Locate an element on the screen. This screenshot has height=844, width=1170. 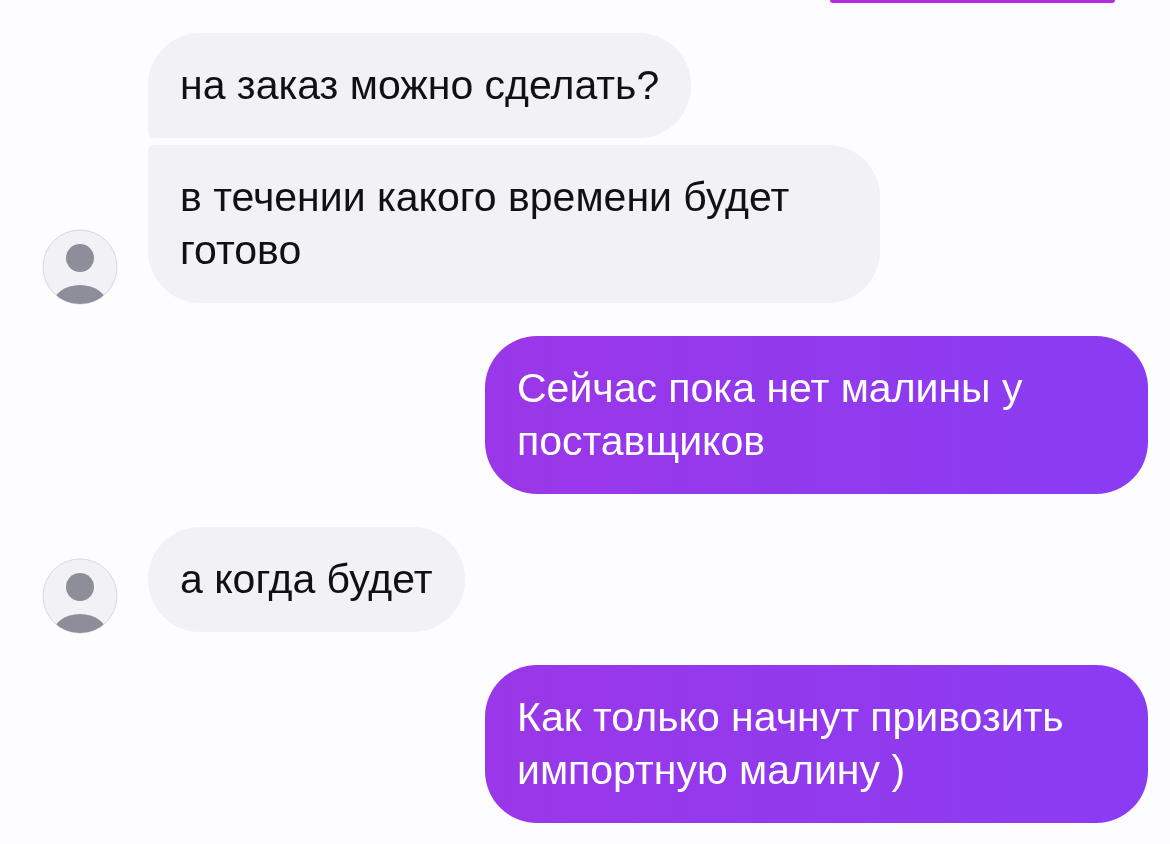
message-bubble: в течении какого времени будет готово is located at coordinates (514, 224).